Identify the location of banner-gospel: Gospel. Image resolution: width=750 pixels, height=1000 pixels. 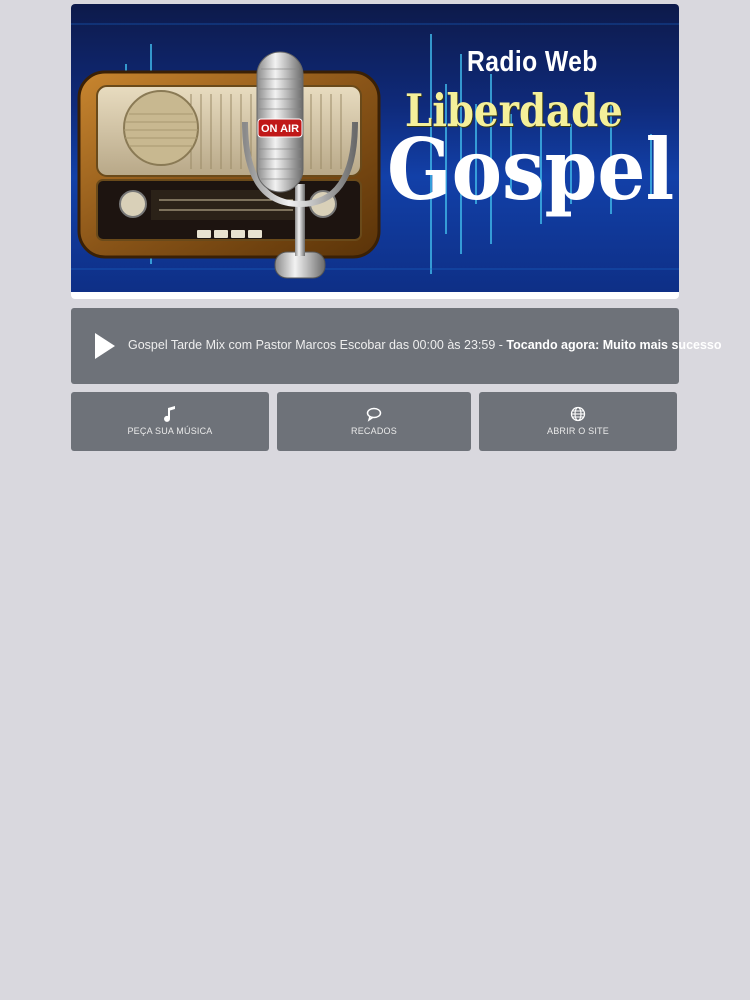
(531, 169).